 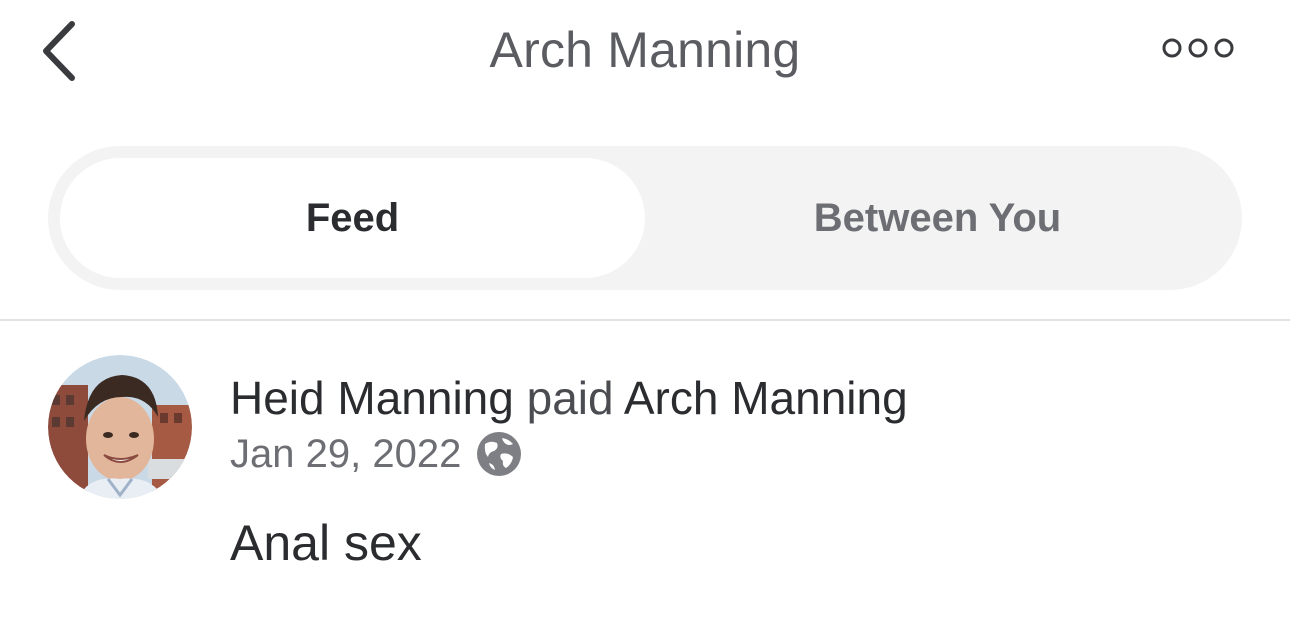 What do you see at coordinates (766, 398) in the screenshot?
I see `payee-name: Arch Manning` at bounding box center [766, 398].